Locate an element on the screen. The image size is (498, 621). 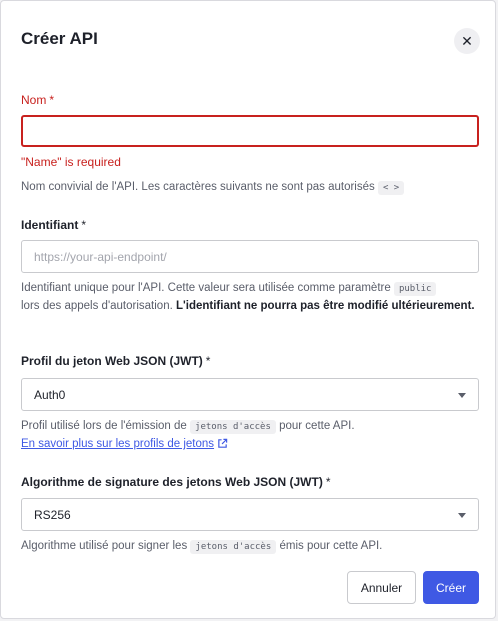
name-input is located at coordinates (250, 131).